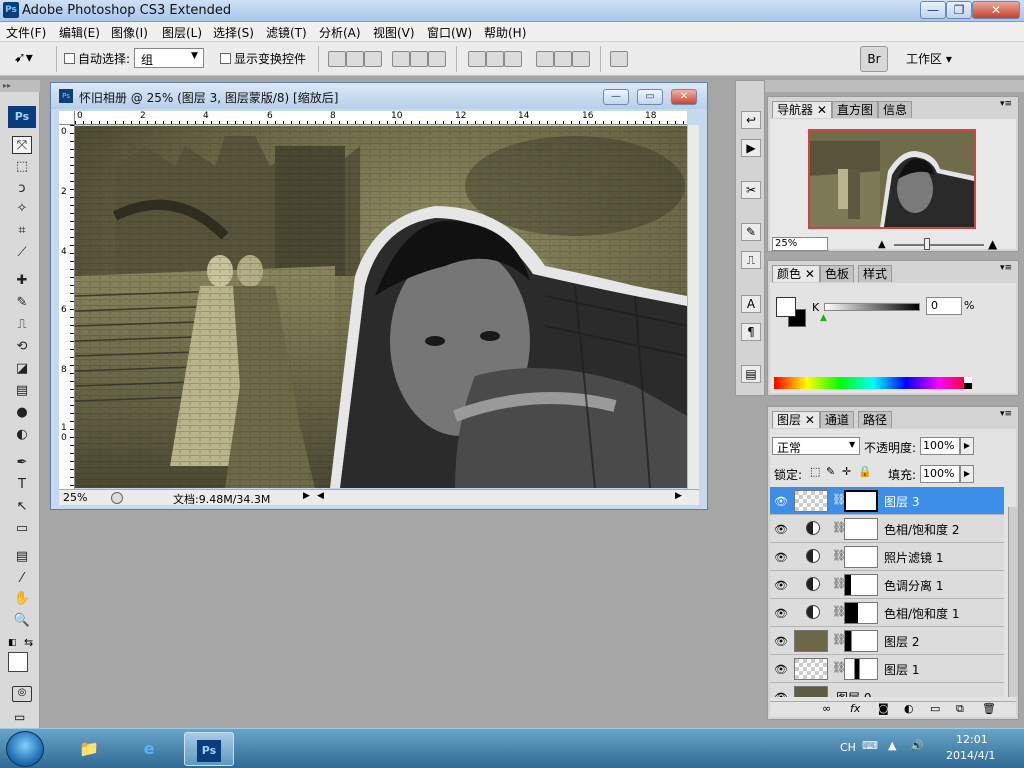 The width and height of the screenshot is (1024, 768). What do you see at coordinates (394, 32) in the screenshot?
I see `menu-view: 视图(V)` at bounding box center [394, 32].